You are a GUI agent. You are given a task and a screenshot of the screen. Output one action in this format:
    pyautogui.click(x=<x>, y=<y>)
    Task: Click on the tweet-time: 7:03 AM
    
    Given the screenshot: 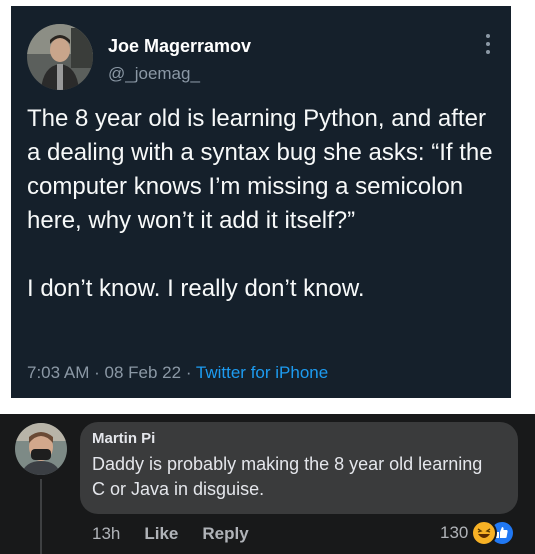 What is the action you would take?
    pyautogui.click(x=58, y=372)
    